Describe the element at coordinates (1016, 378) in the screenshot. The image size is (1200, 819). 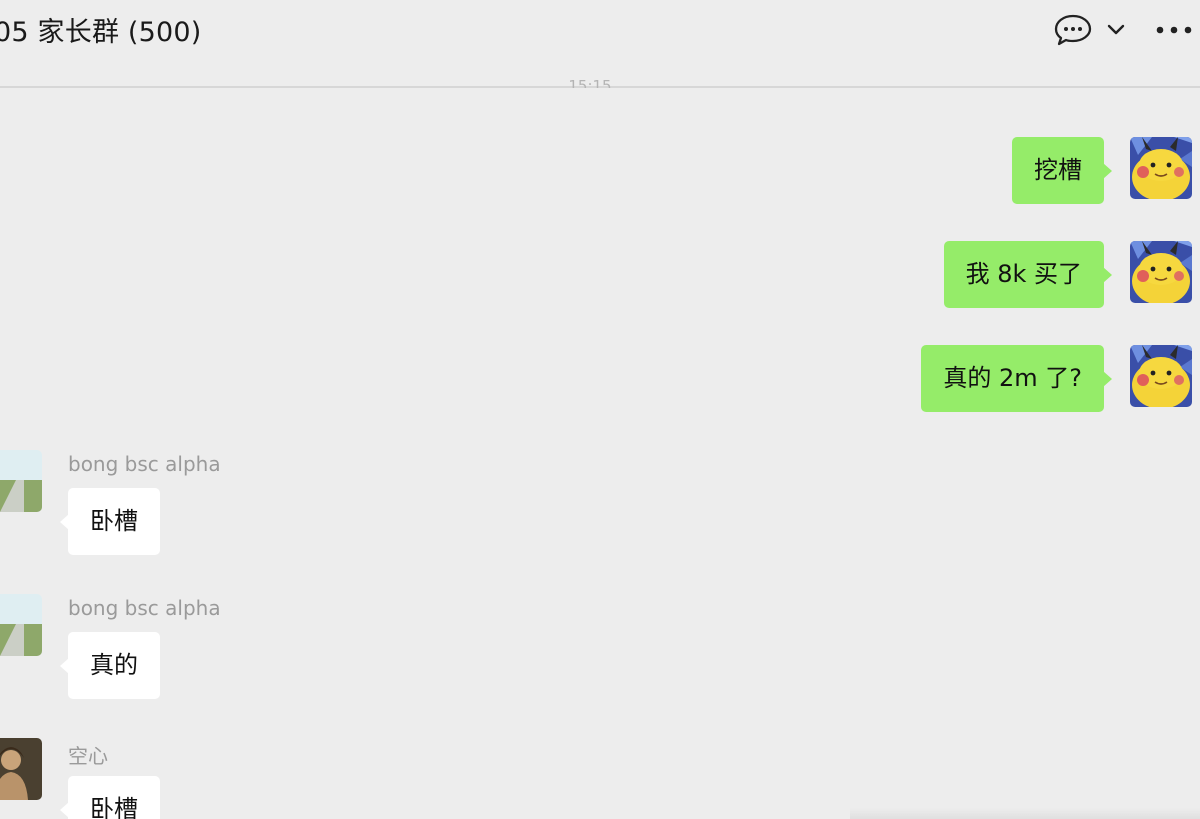
I see `message-bubble: 真的 2m 了?` at that location.